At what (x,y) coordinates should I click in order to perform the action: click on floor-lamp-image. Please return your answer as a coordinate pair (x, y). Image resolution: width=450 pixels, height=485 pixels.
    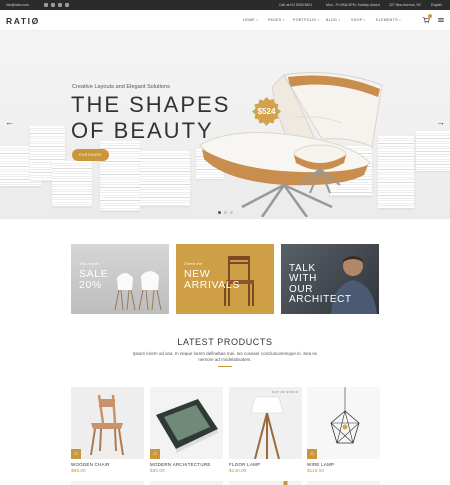
    Looking at the image, I should click on (267, 427).